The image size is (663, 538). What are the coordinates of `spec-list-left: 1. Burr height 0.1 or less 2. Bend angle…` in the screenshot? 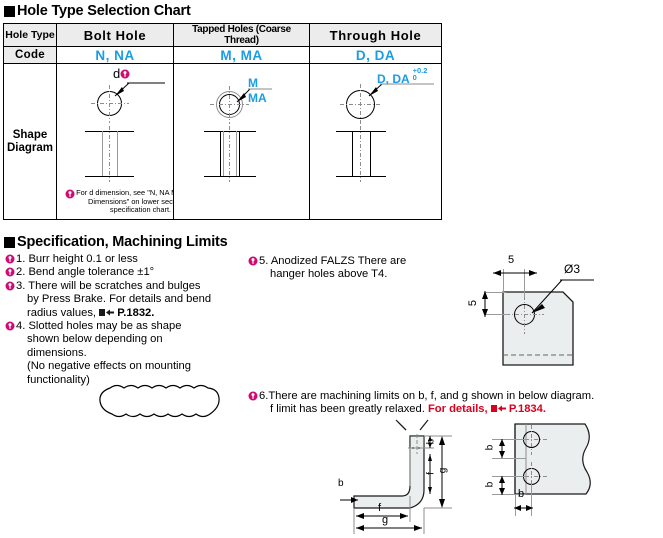 It's located at (127, 320).